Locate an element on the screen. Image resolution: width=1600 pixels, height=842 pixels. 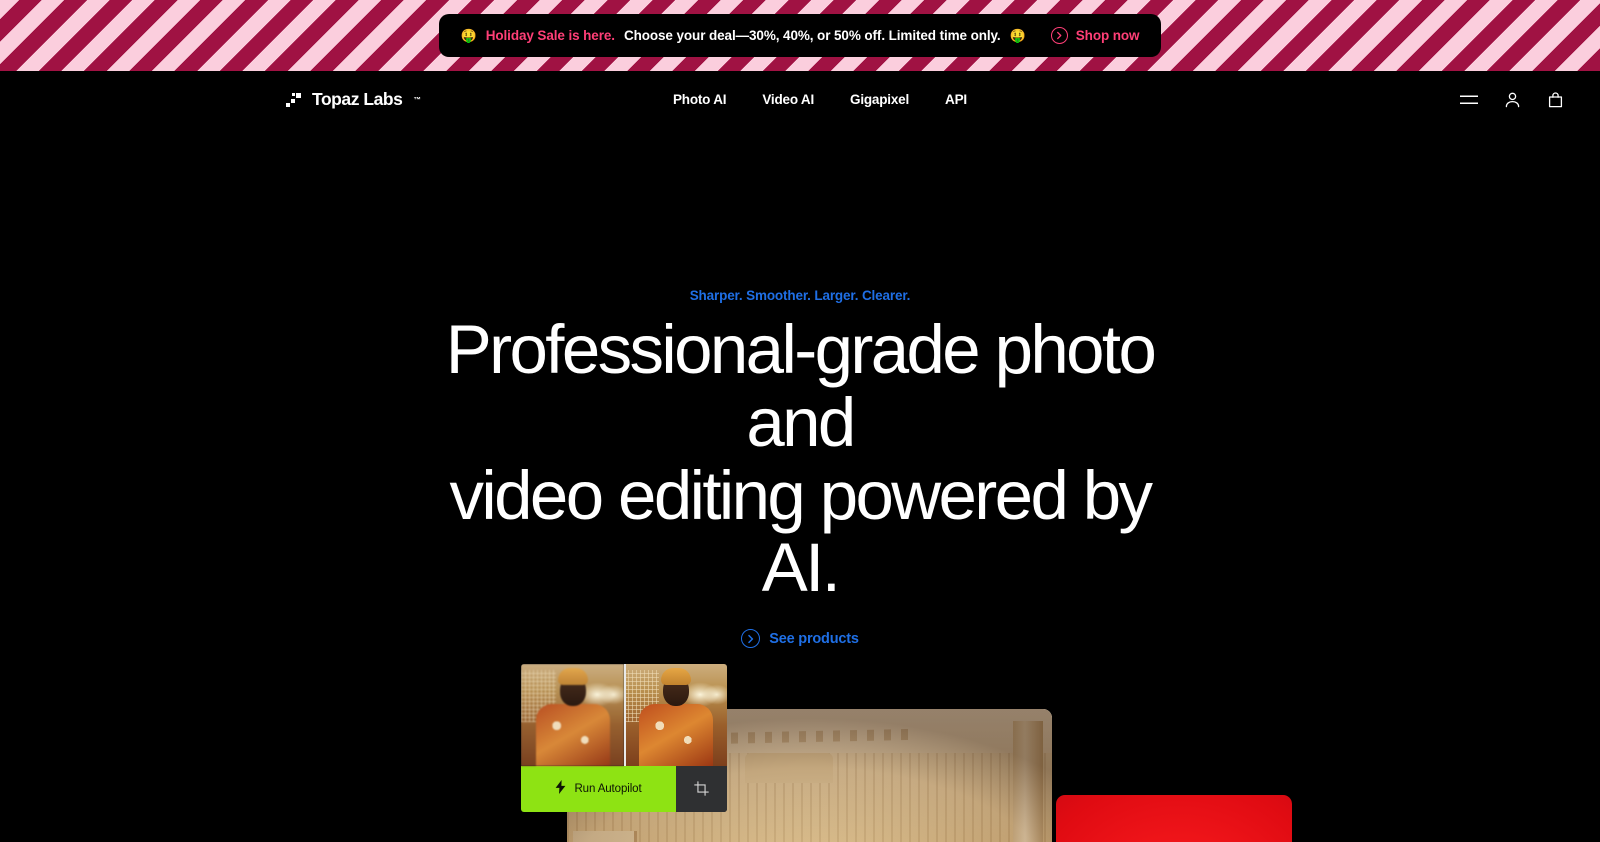
shop-now-link: Shop now is located at coordinates (1095, 35).